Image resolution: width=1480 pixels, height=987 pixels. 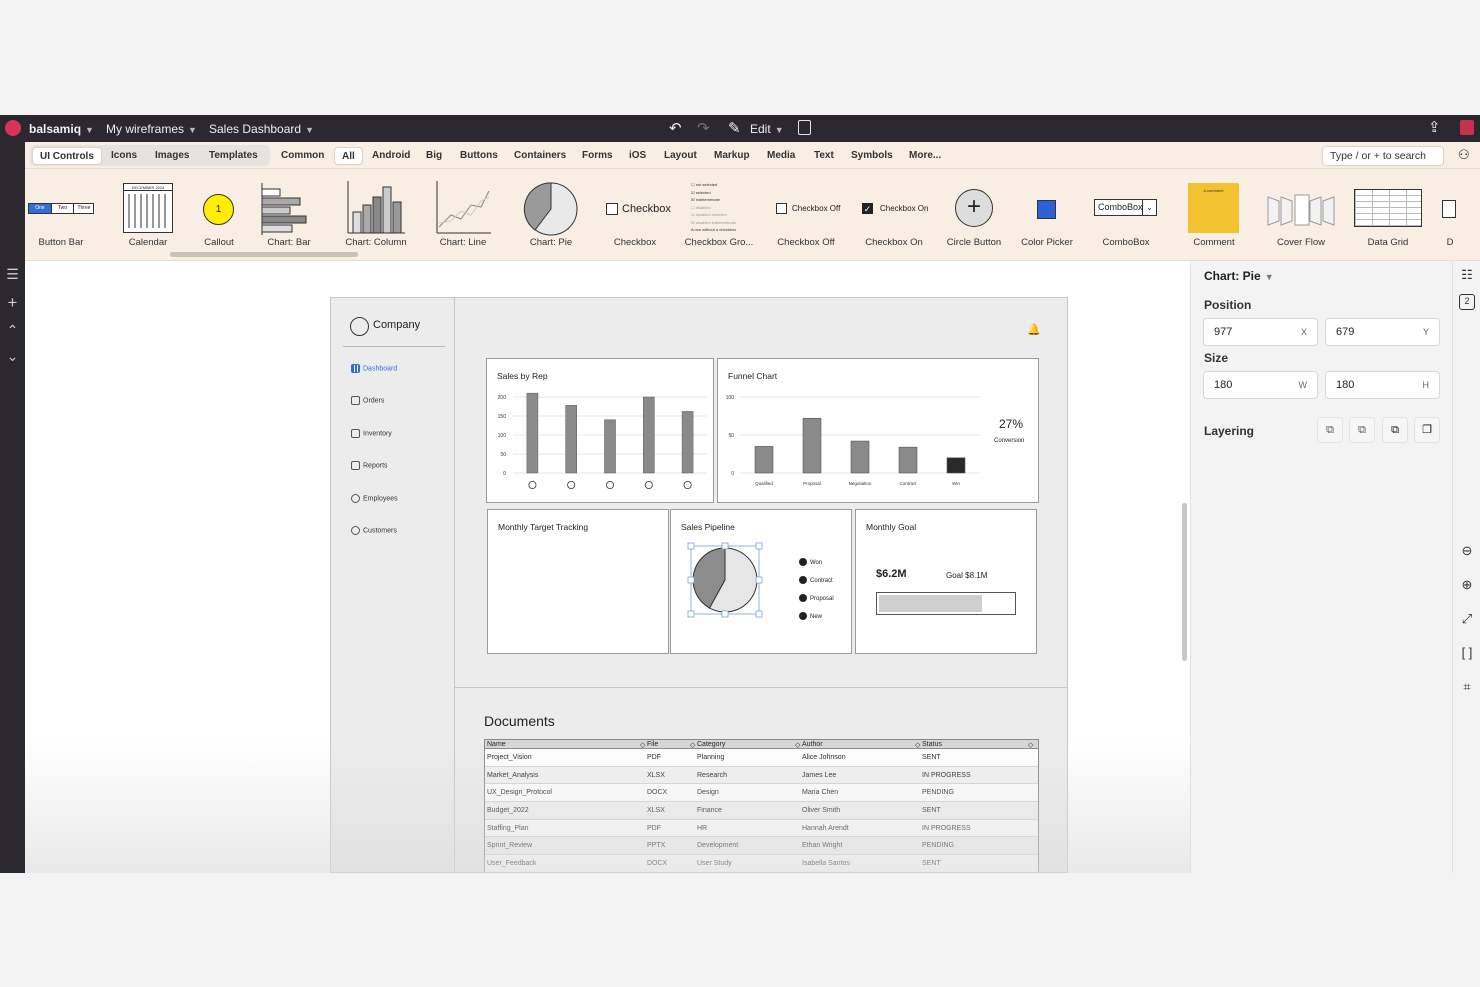 What do you see at coordinates (636, 214) in the screenshot?
I see `palette-checkbox: Checkbox Checkbox` at bounding box center [636, 214].